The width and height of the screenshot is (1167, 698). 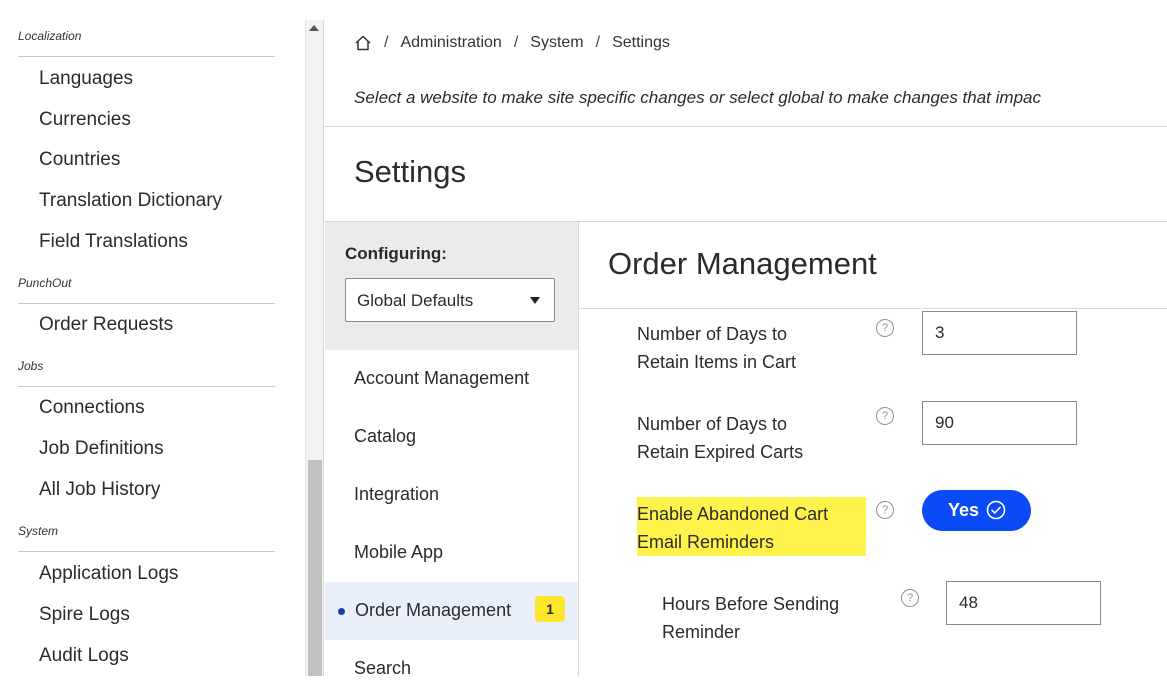 What do you see at coordinates (84, 615) in the screenshot?
I see `nav-item-spire-logs: Spire Logs` at bounding box center [84, 615].